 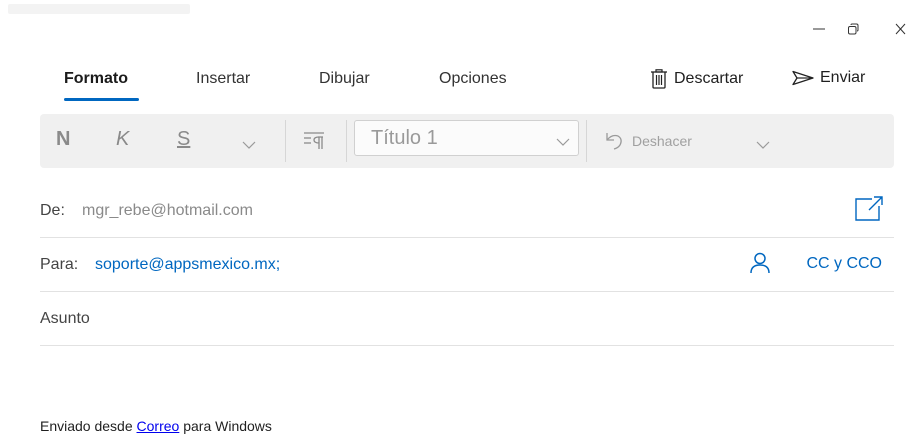 I want to click on discard-button: Descartar, so click(x=696, y=79).